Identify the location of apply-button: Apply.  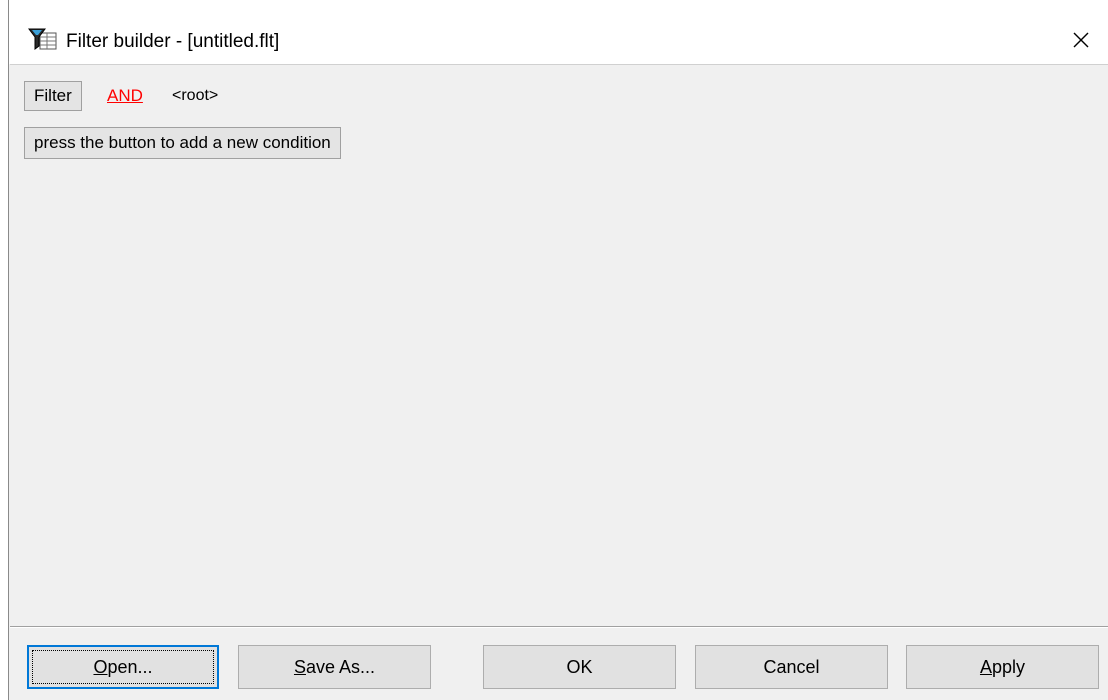
(1002, 667).